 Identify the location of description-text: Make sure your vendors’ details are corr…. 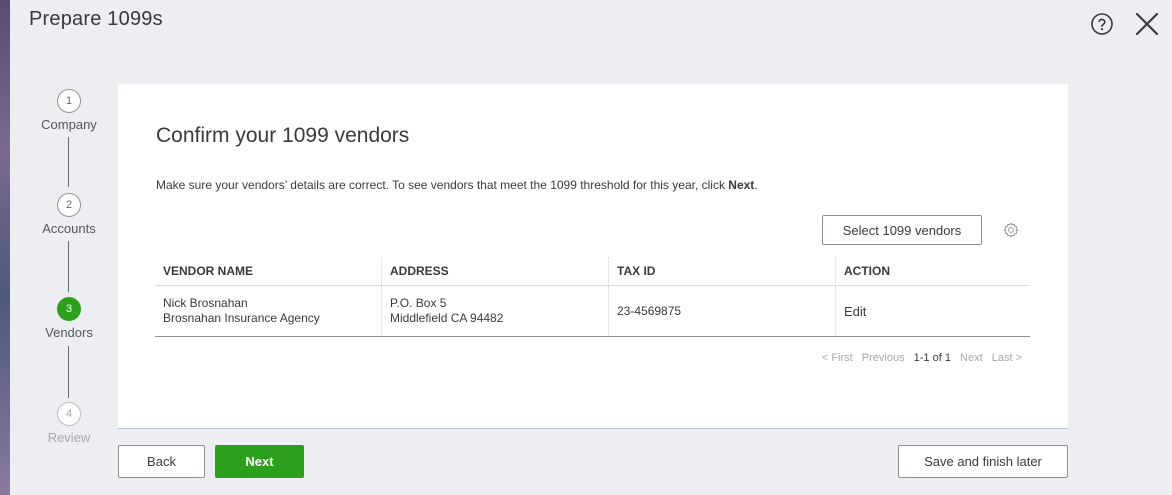
(442, 185).